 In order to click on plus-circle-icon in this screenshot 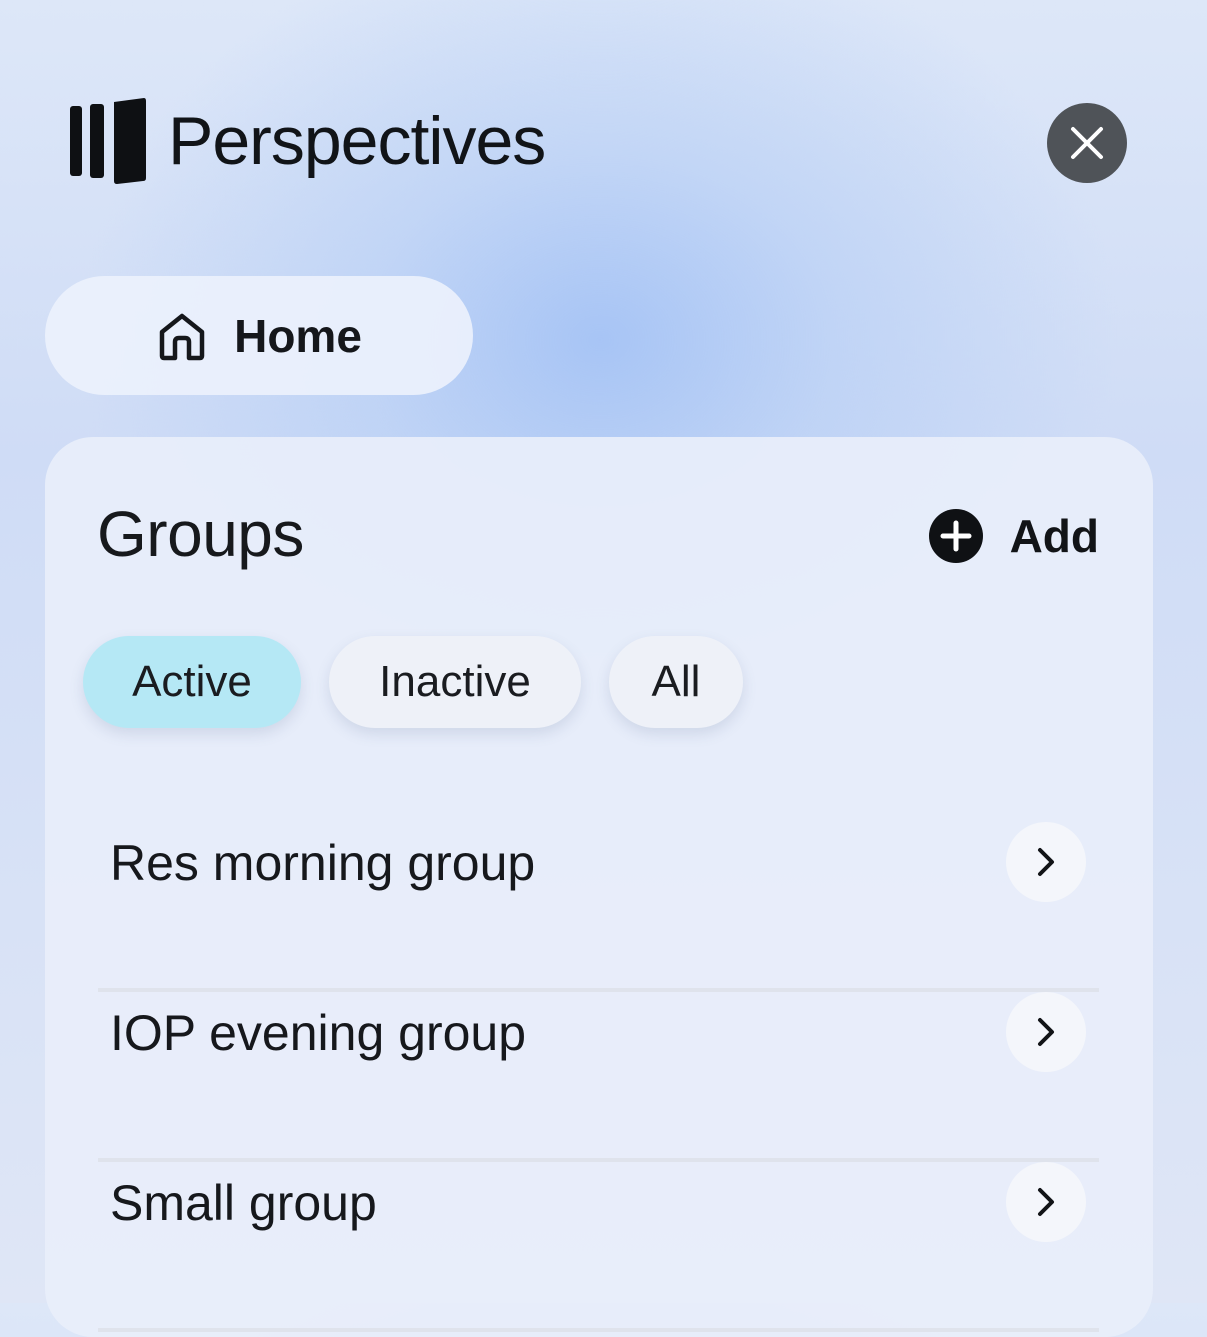, I will do `click(955, 536)`.